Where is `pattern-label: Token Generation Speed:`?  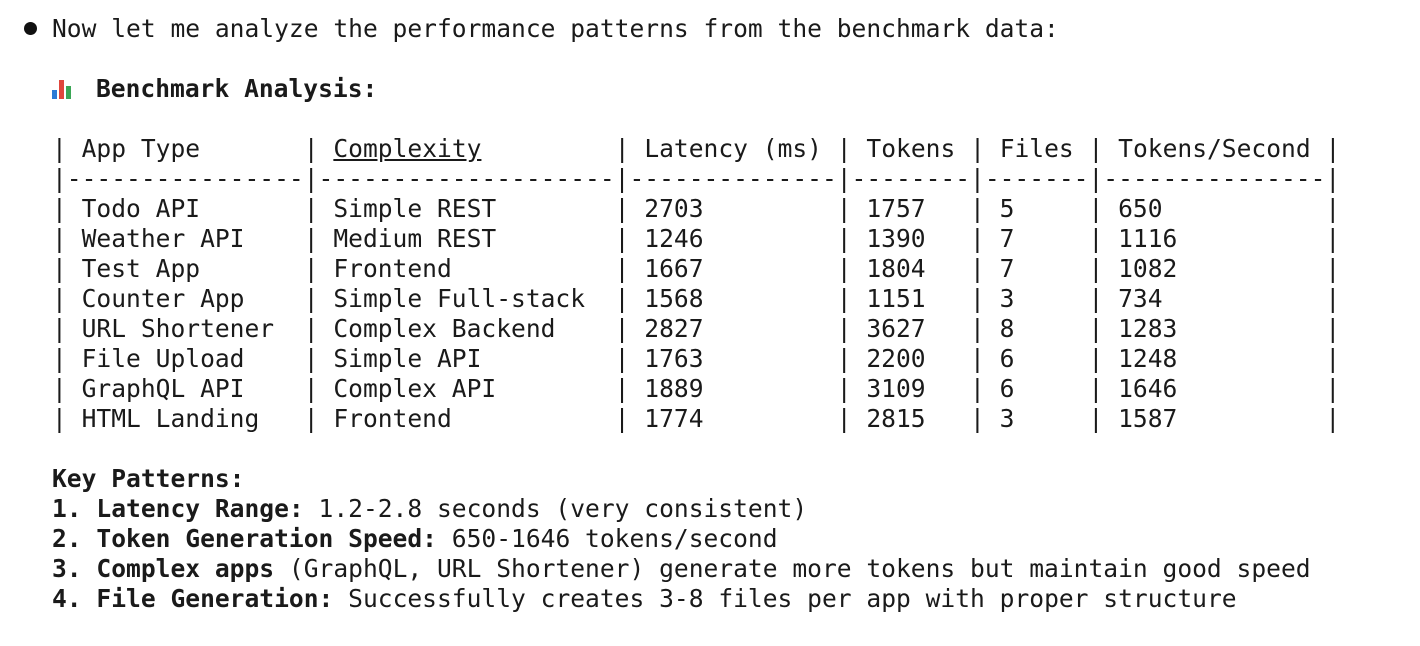
pattern-label: Token Generation Speed: is located at coordinates (266, 538).